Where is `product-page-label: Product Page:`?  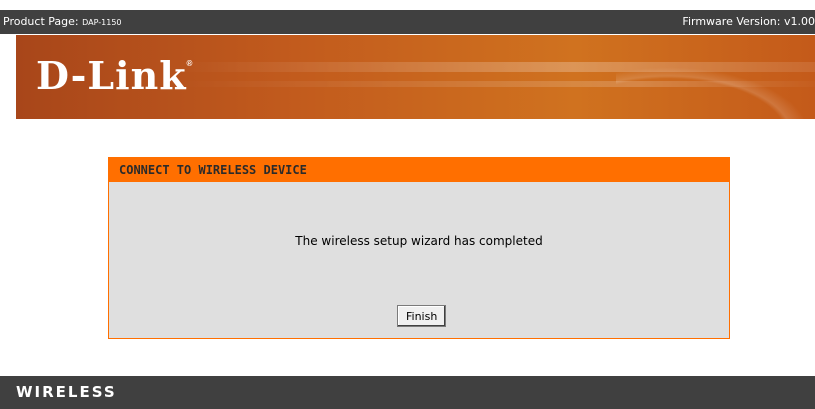 product-page-label: Product Page: is located at coordinates (43, 21).